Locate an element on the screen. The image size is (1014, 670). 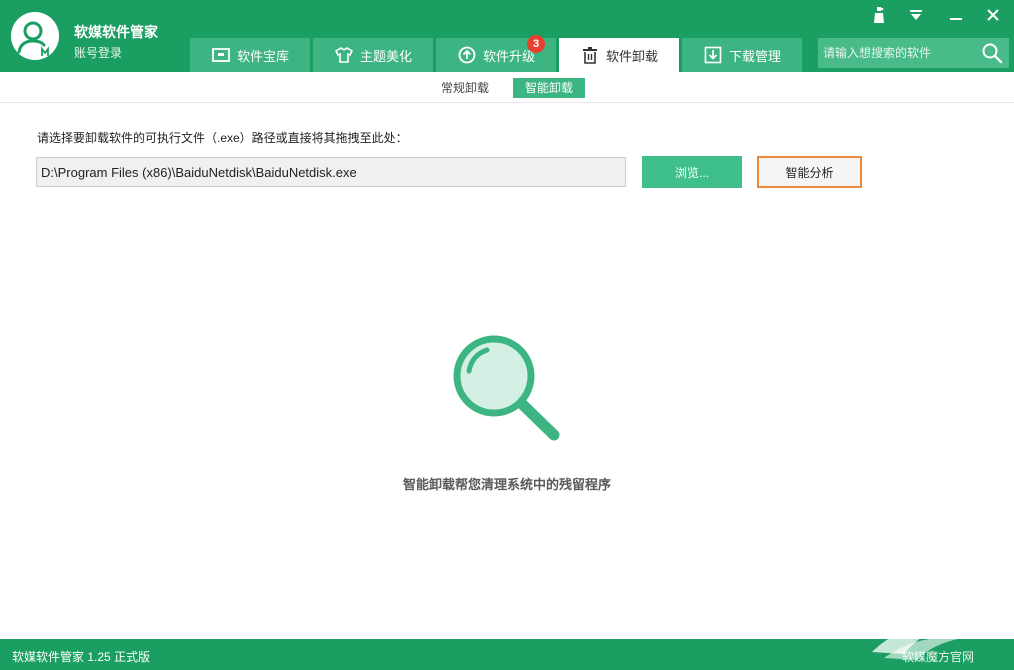
login-link: 账号登录 is located at coordinates (98, 52).